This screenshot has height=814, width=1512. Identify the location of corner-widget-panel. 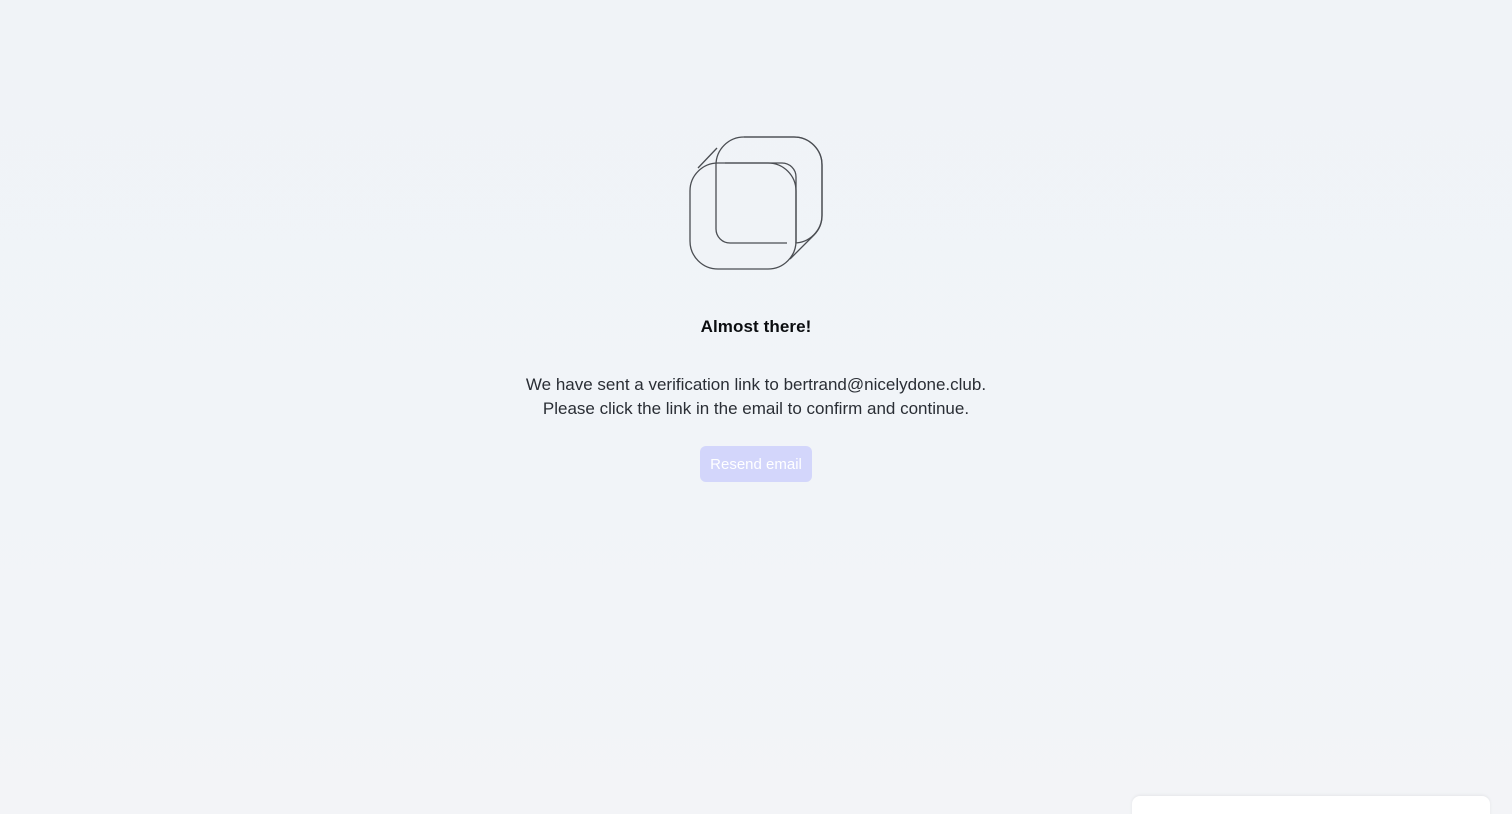
(1311, 805).